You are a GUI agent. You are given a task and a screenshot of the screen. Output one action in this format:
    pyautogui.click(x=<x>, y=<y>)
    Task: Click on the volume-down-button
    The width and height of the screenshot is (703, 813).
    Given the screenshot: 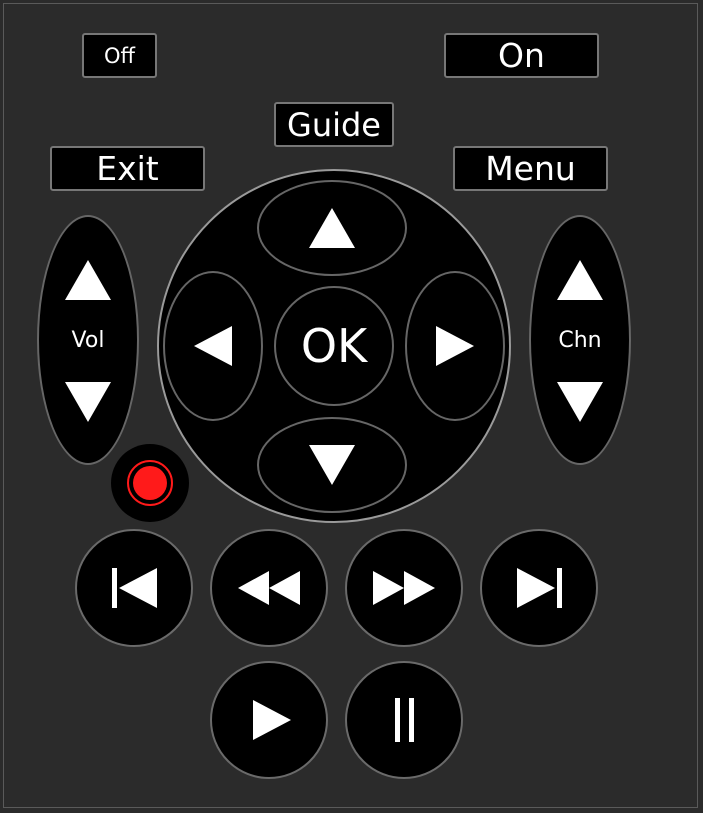 What is the action you would take?
    pyautogui.click(x=88, y=402)
    